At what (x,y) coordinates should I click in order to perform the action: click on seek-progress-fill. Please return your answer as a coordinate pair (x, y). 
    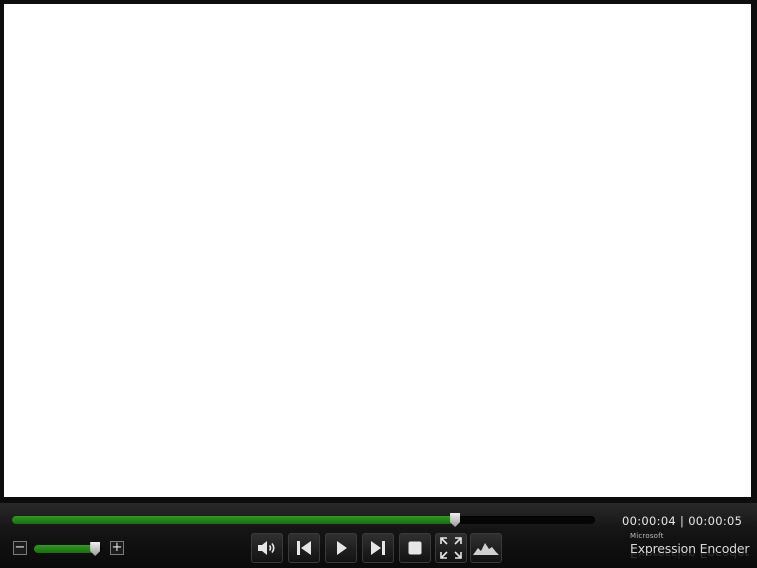
    Looking at the image, I should click on (234, 520).